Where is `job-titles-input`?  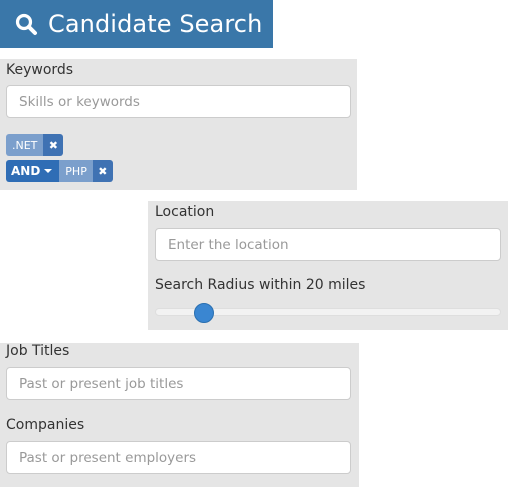 job-titles-input is located at coordinates (178, 383).